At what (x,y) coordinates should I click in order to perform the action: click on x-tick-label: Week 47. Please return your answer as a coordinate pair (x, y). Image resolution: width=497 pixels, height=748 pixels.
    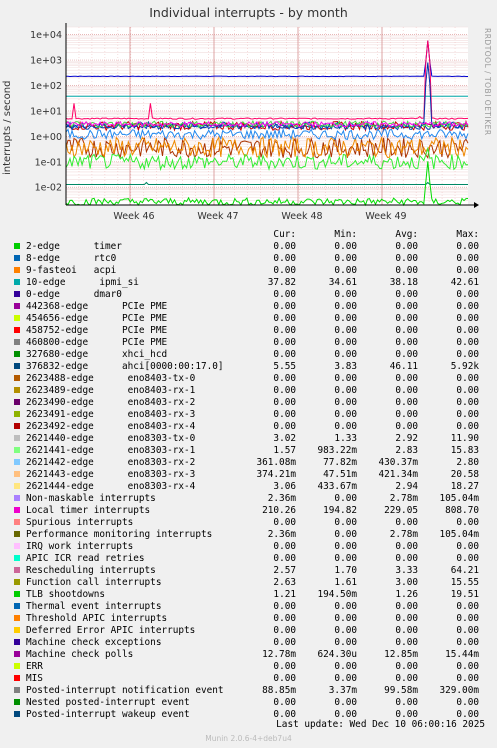
    Looking at the image, I should click on (217, 216).